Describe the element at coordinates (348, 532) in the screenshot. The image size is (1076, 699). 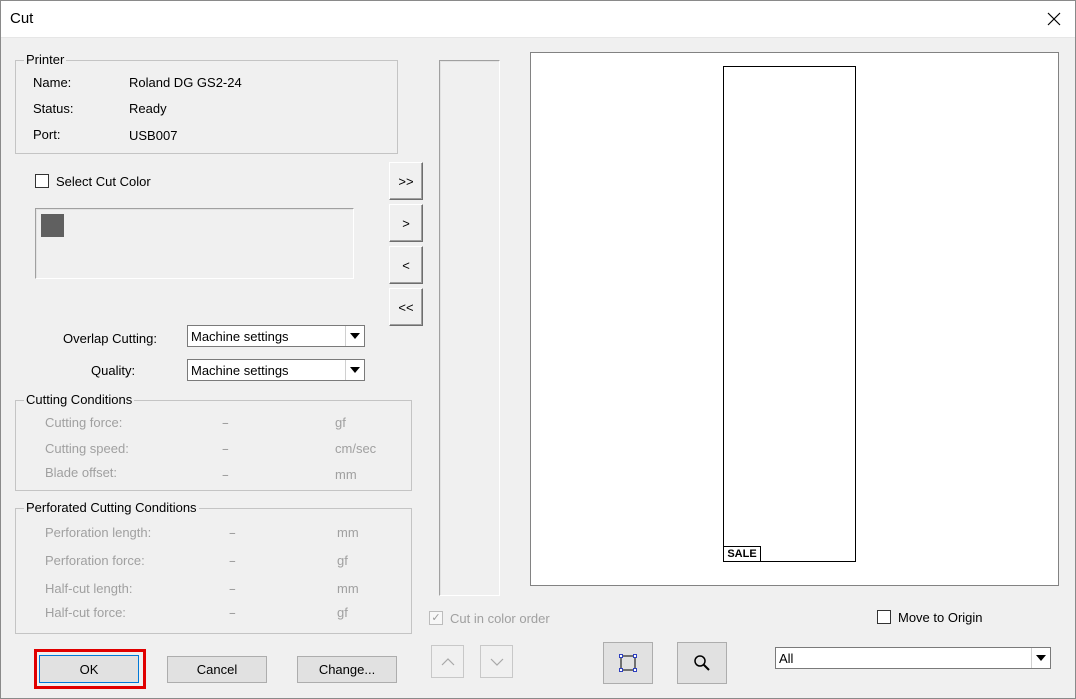
I see `perforation-length-unit: mm` at that location.